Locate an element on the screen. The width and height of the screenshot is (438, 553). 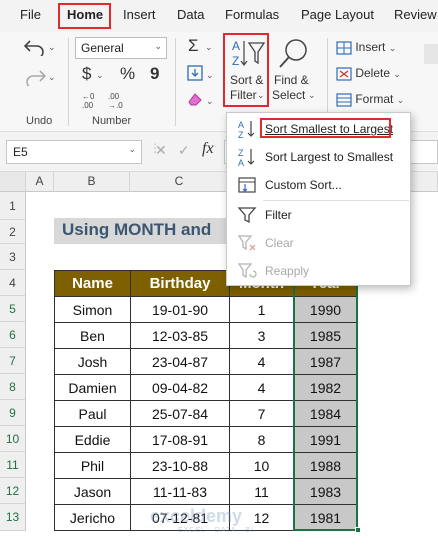
row-header: 3 is located at coordinates (13, 257).